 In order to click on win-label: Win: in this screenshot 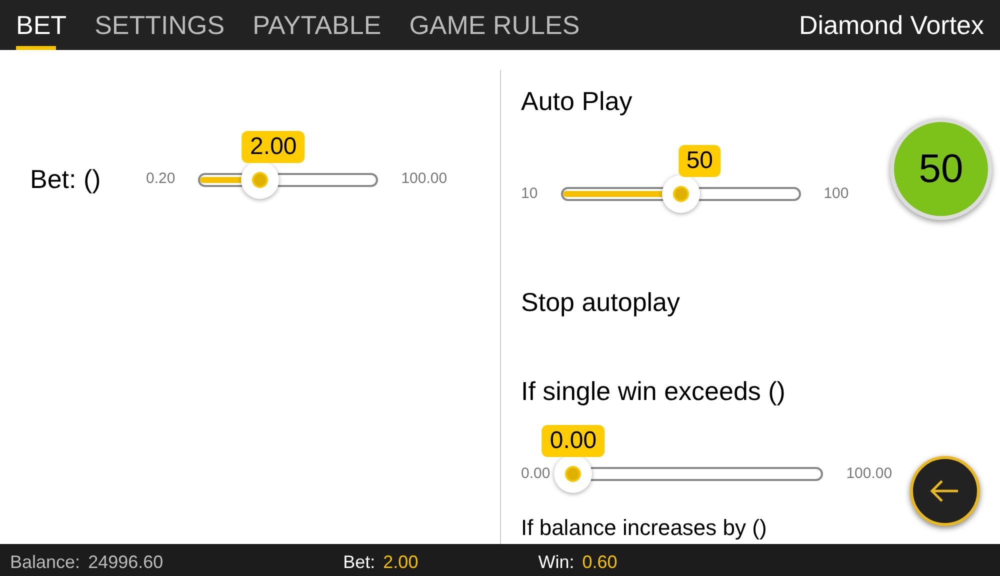, I will do `click(556, 562)`.